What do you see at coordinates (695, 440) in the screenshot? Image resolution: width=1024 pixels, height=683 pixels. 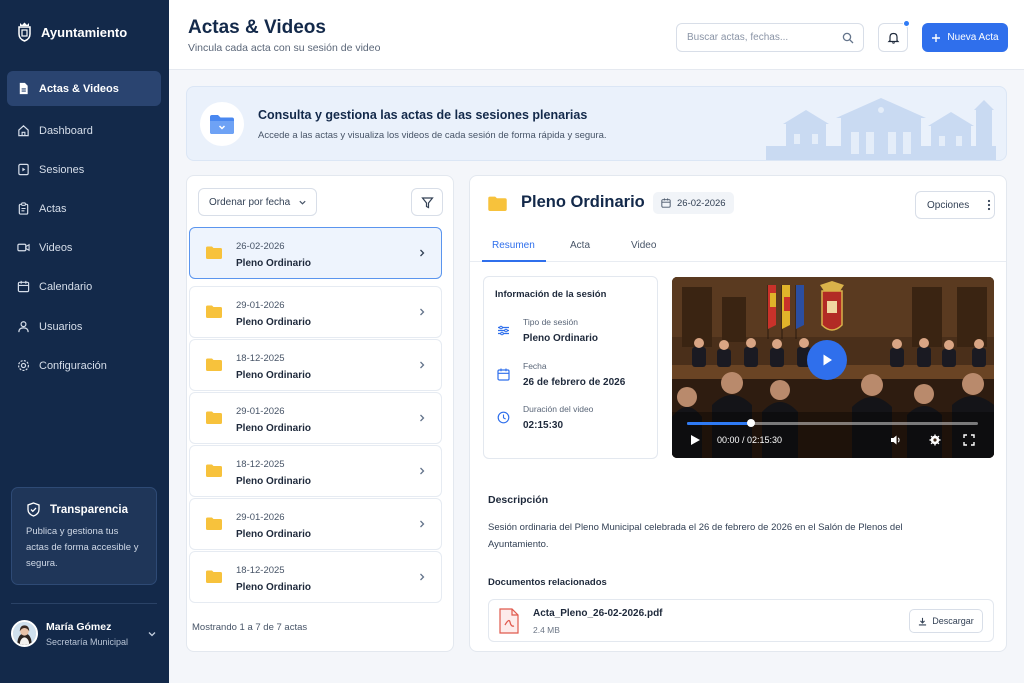 I see `play-icon` at bounding box center [695, 440].